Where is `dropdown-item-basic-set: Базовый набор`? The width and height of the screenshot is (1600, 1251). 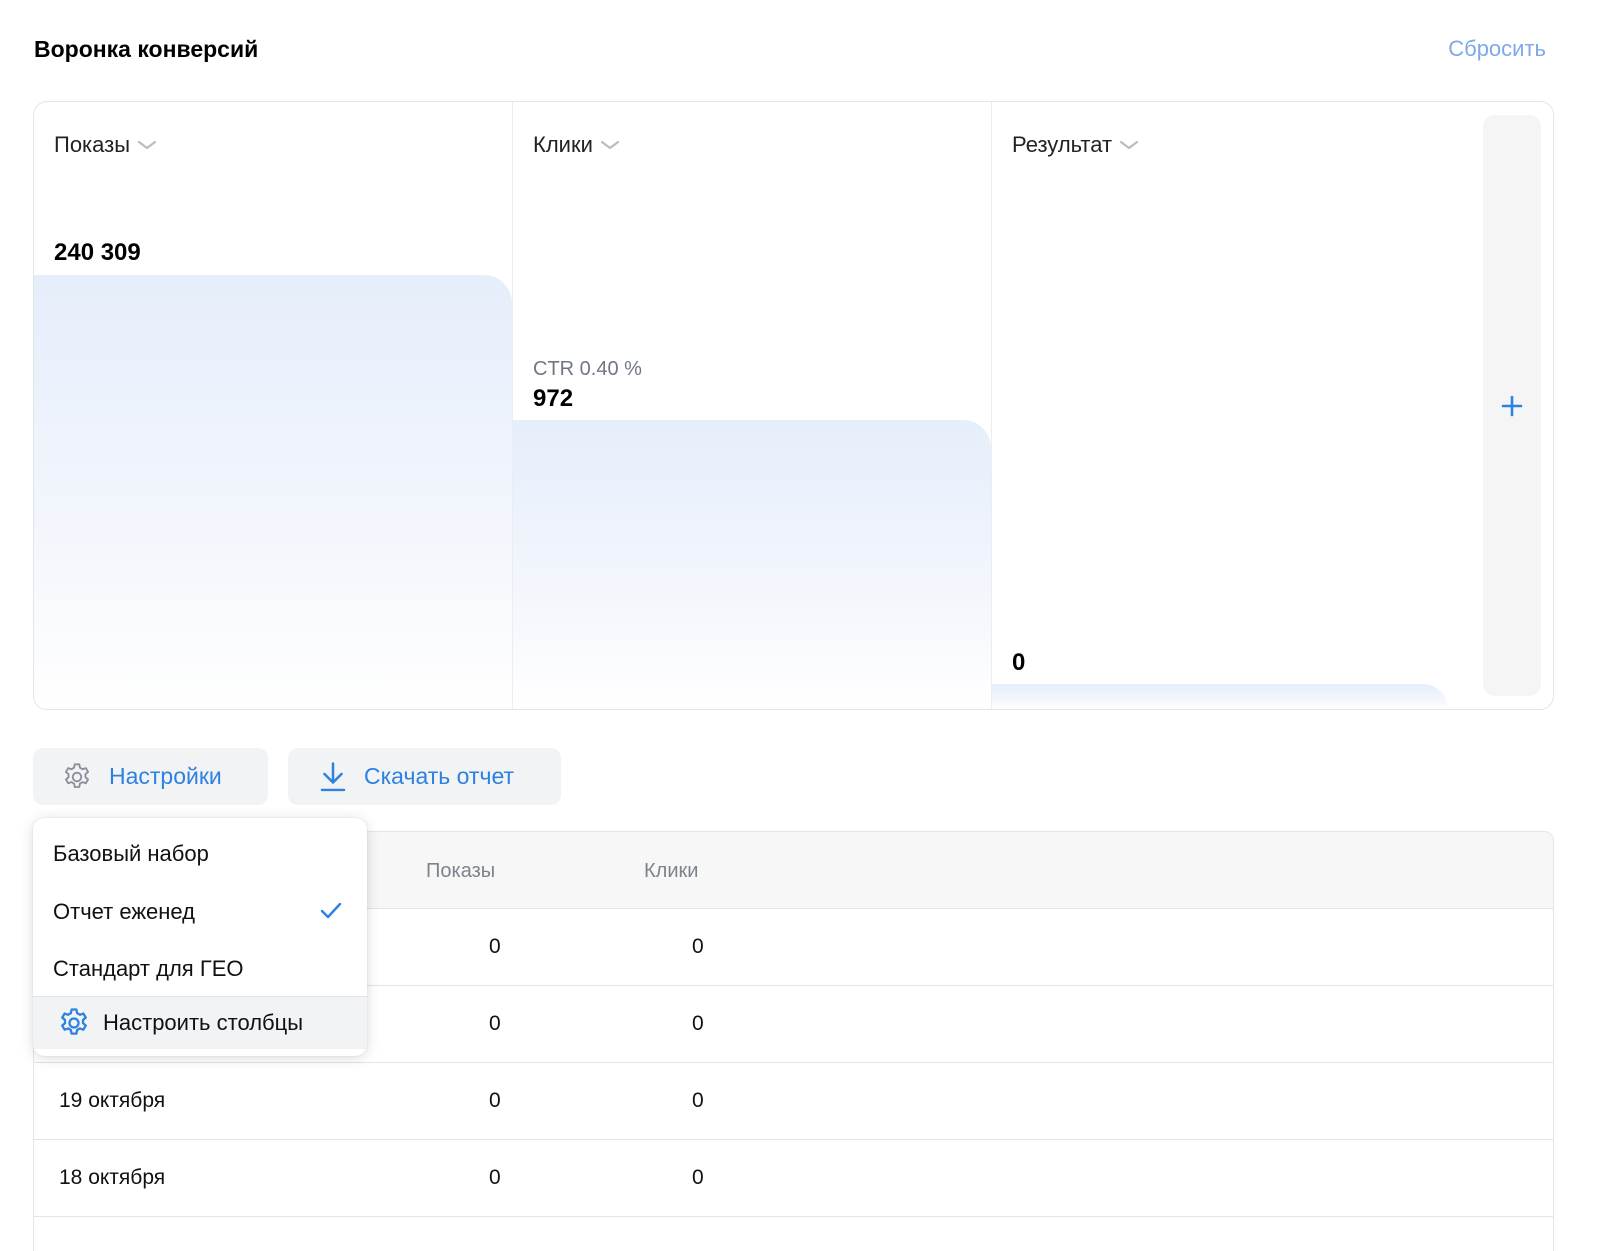
dropdown-item-basic-set: Базовый набор is located at coordinates (200, 853).